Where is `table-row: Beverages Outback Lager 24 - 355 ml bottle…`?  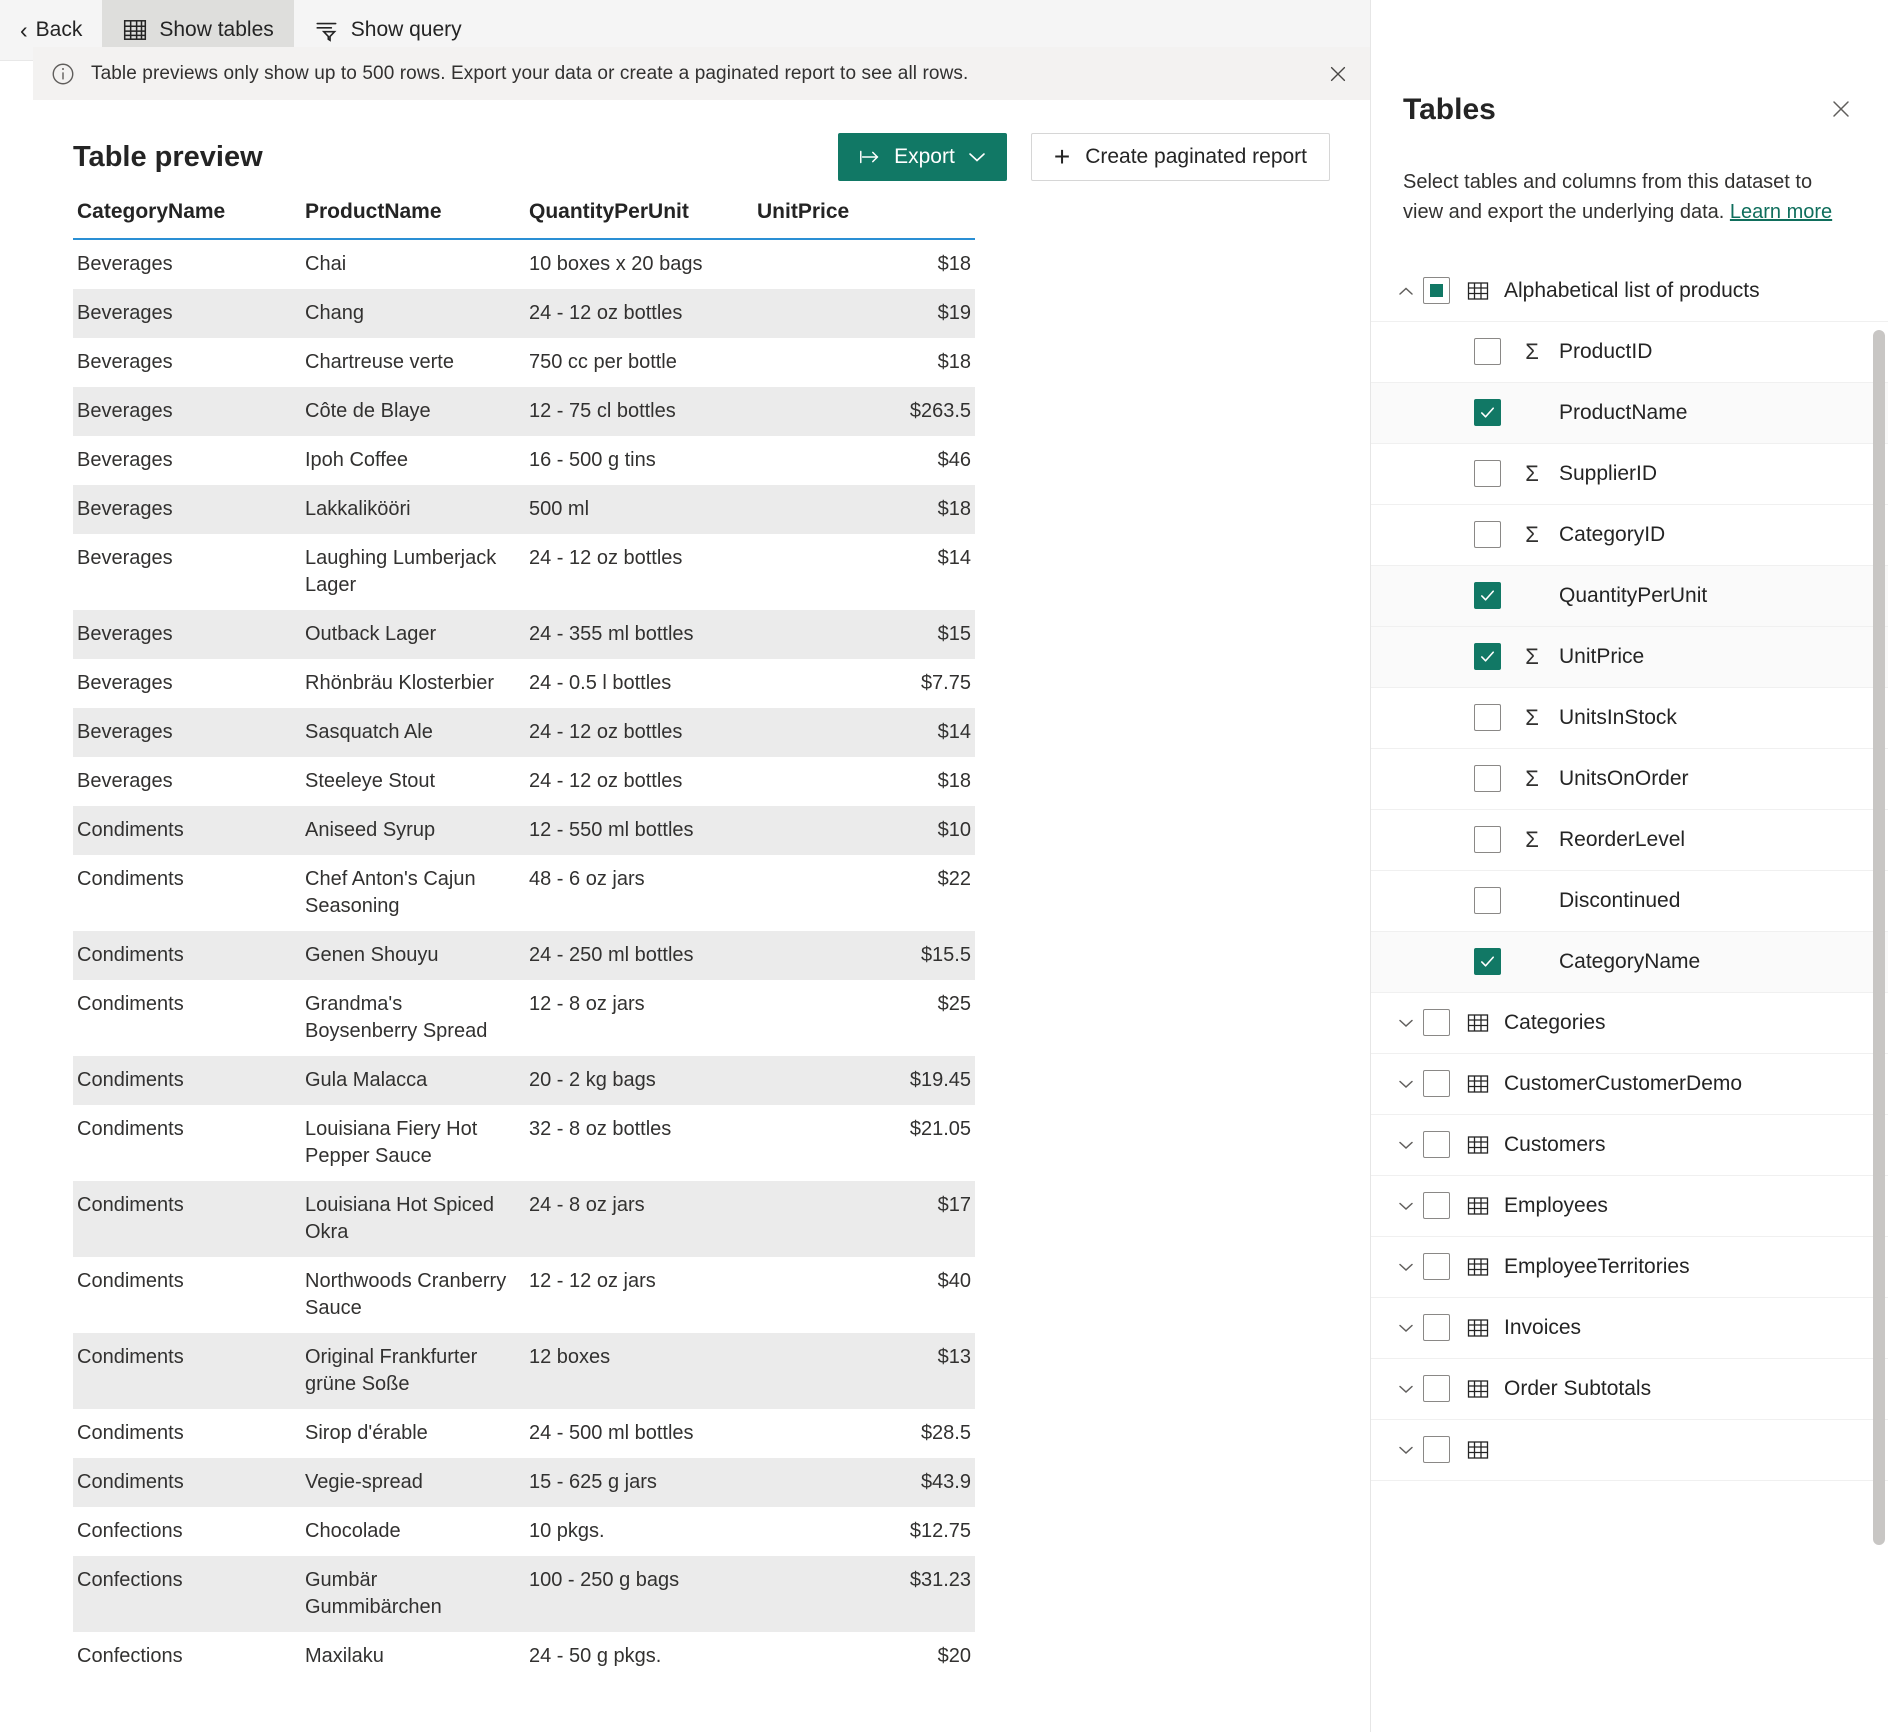
table-row: Beverages Outback Lager 24 - 355 ml bottle… is located at coordinates (524, 634).